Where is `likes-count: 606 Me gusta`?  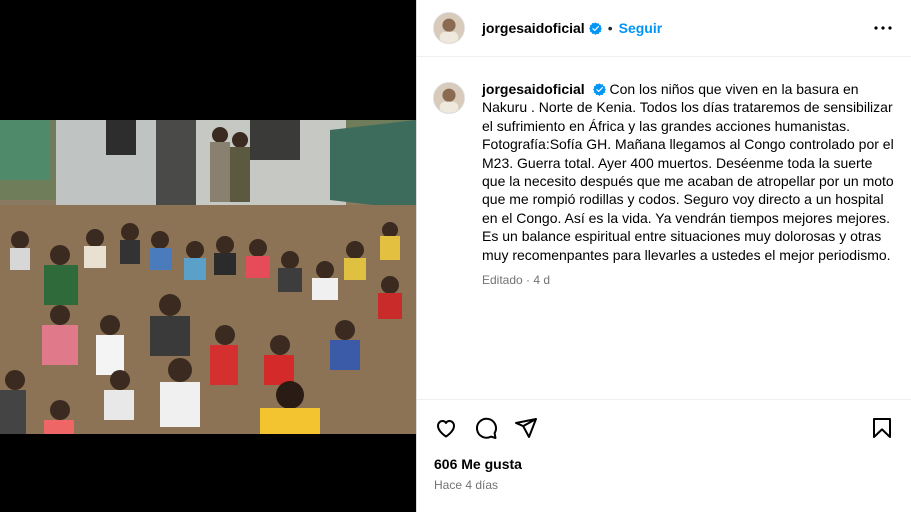 likes-count: 606 Me gusta is located at coordinates (478, 464).